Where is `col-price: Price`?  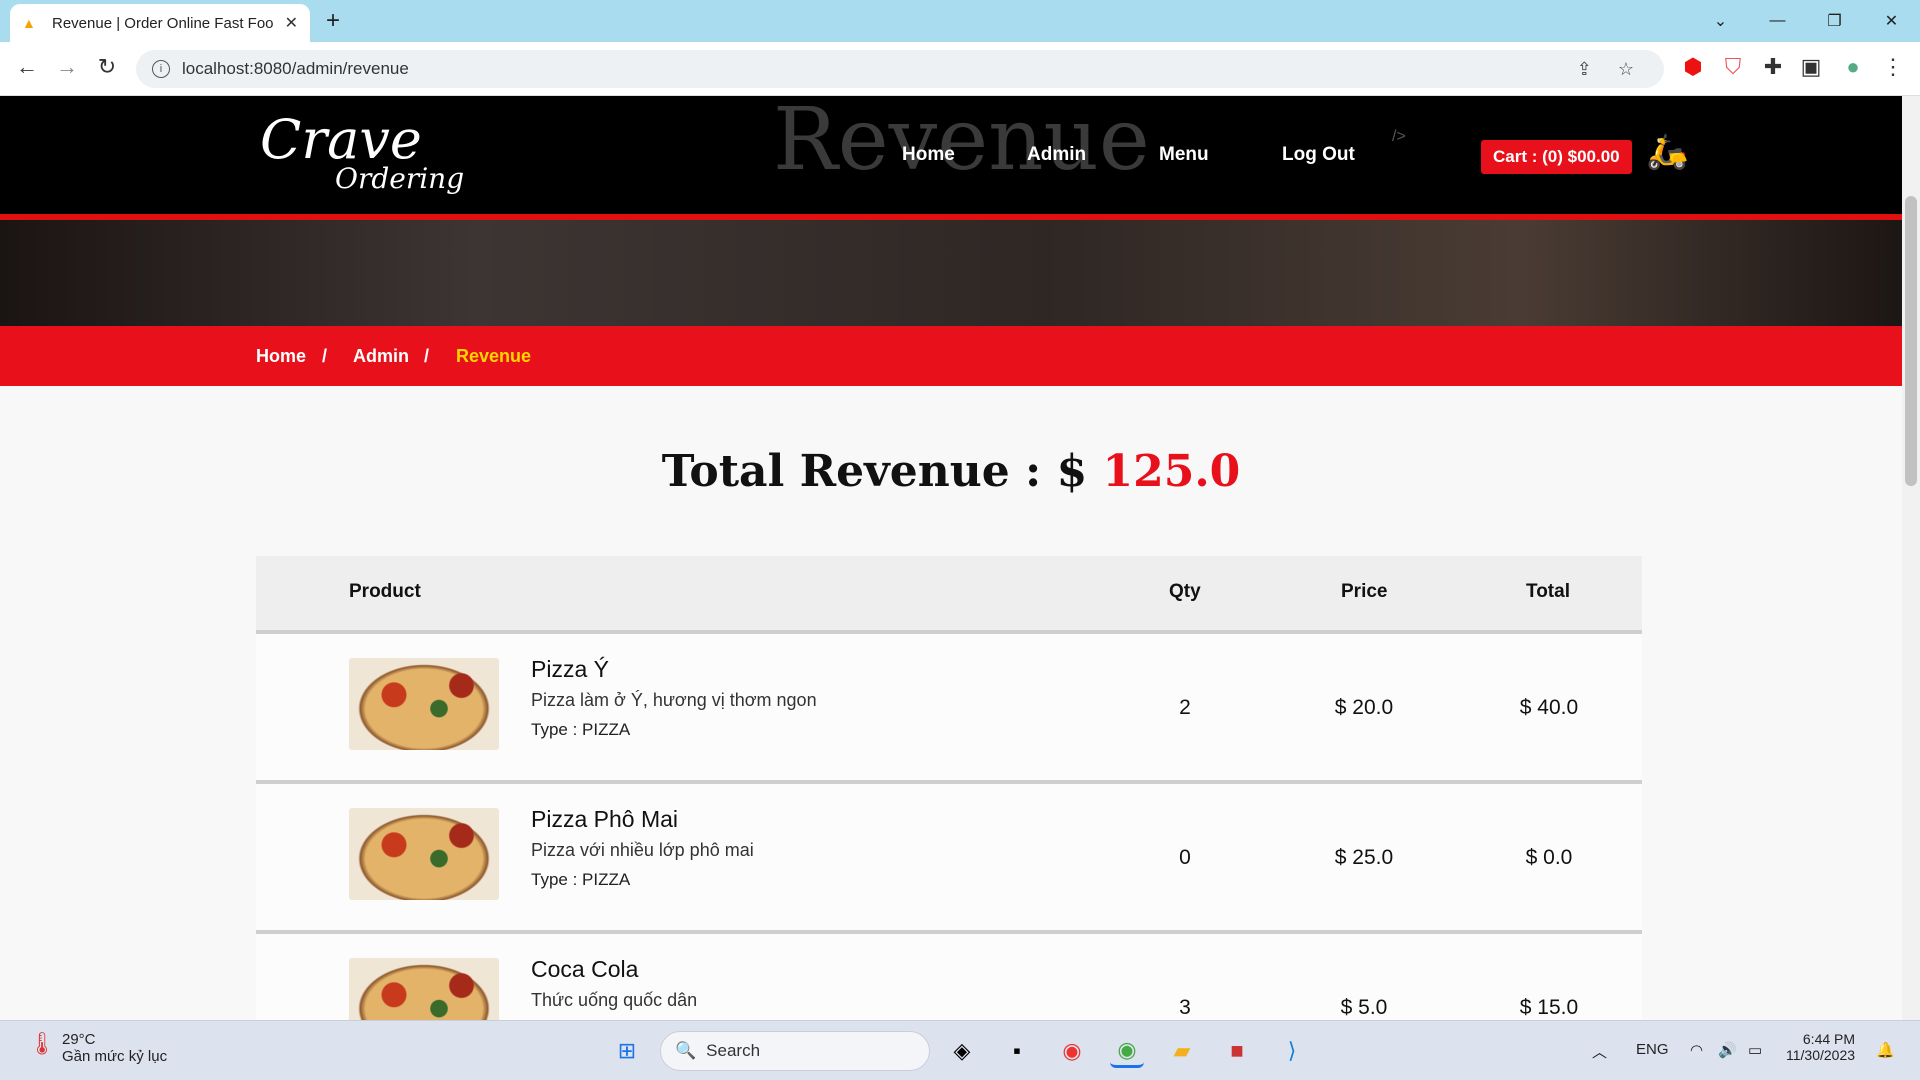
col-price: Price is located at coordinates (1364, 591).